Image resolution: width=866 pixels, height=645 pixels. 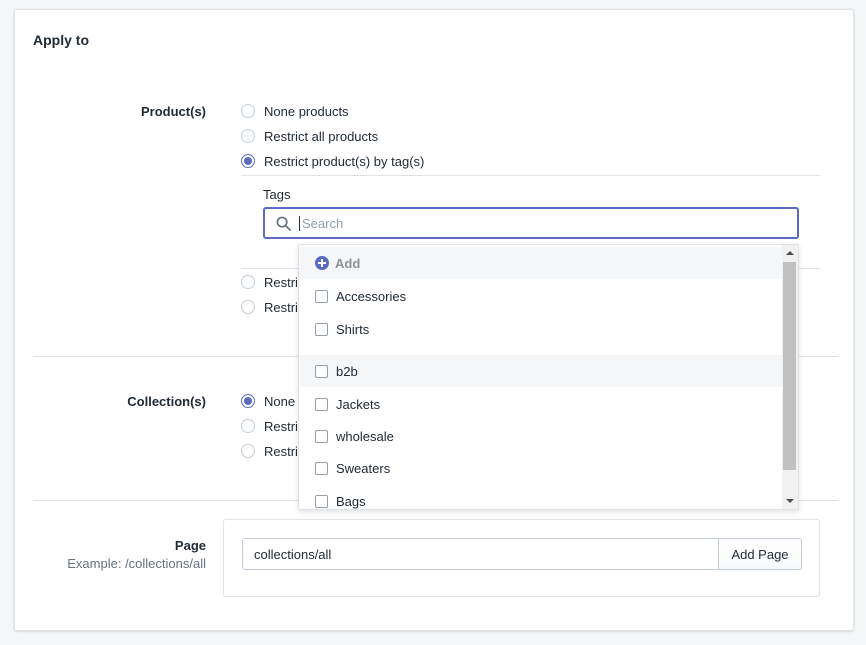 I want to click on page-input-box: Add Page, so click(x=521, y=558).